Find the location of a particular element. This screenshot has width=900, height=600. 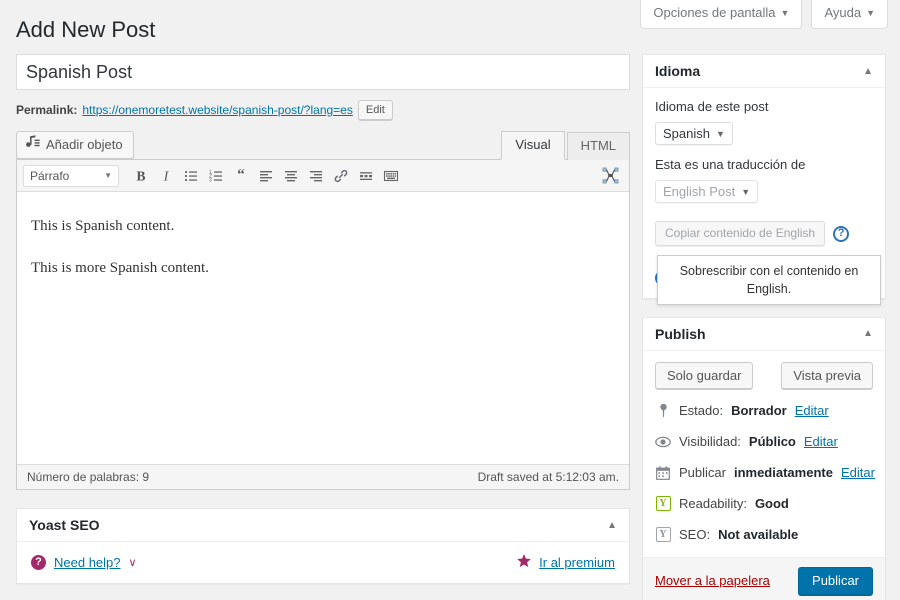

publish-status-edit-link: Editar is located at coordinates (812, 411).